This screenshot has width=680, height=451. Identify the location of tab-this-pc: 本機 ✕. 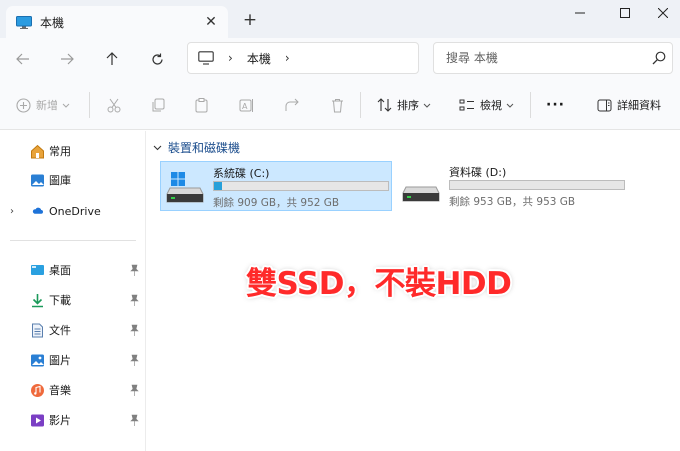
(117, 22).